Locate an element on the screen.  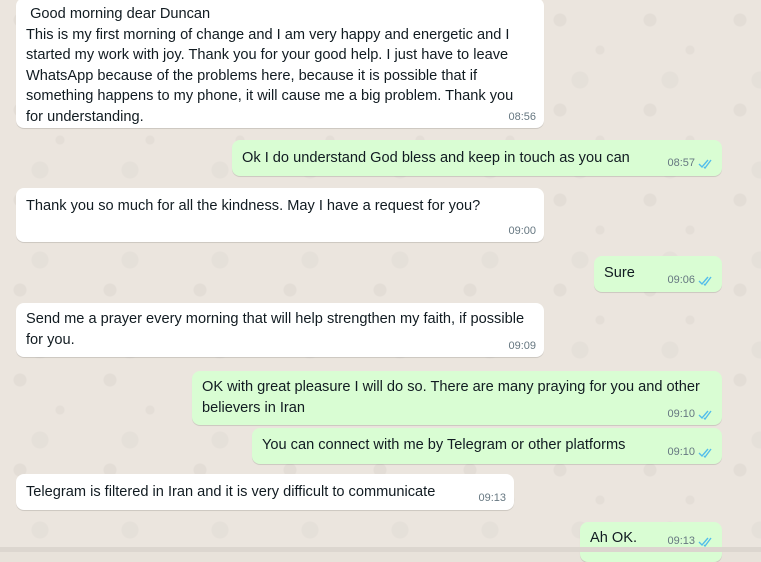
message-meta: 08:56 is located at coordinates (522, 117).